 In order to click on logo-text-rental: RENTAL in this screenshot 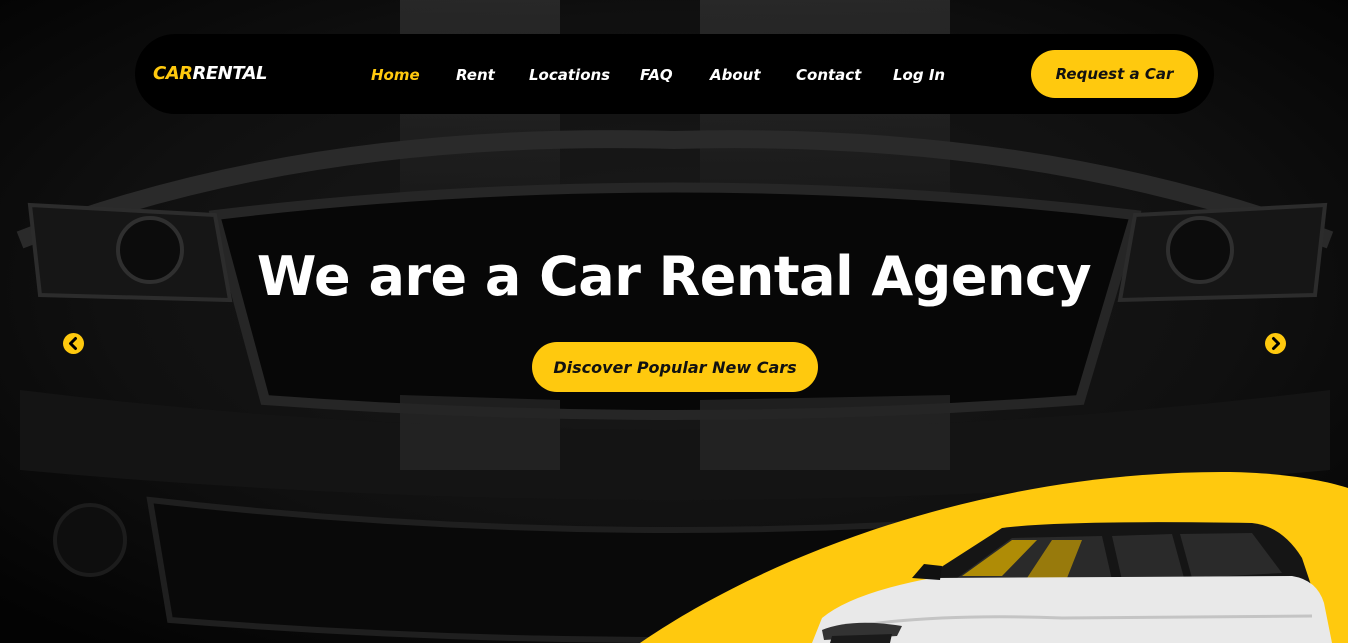, I will do `click(230, 73)`.